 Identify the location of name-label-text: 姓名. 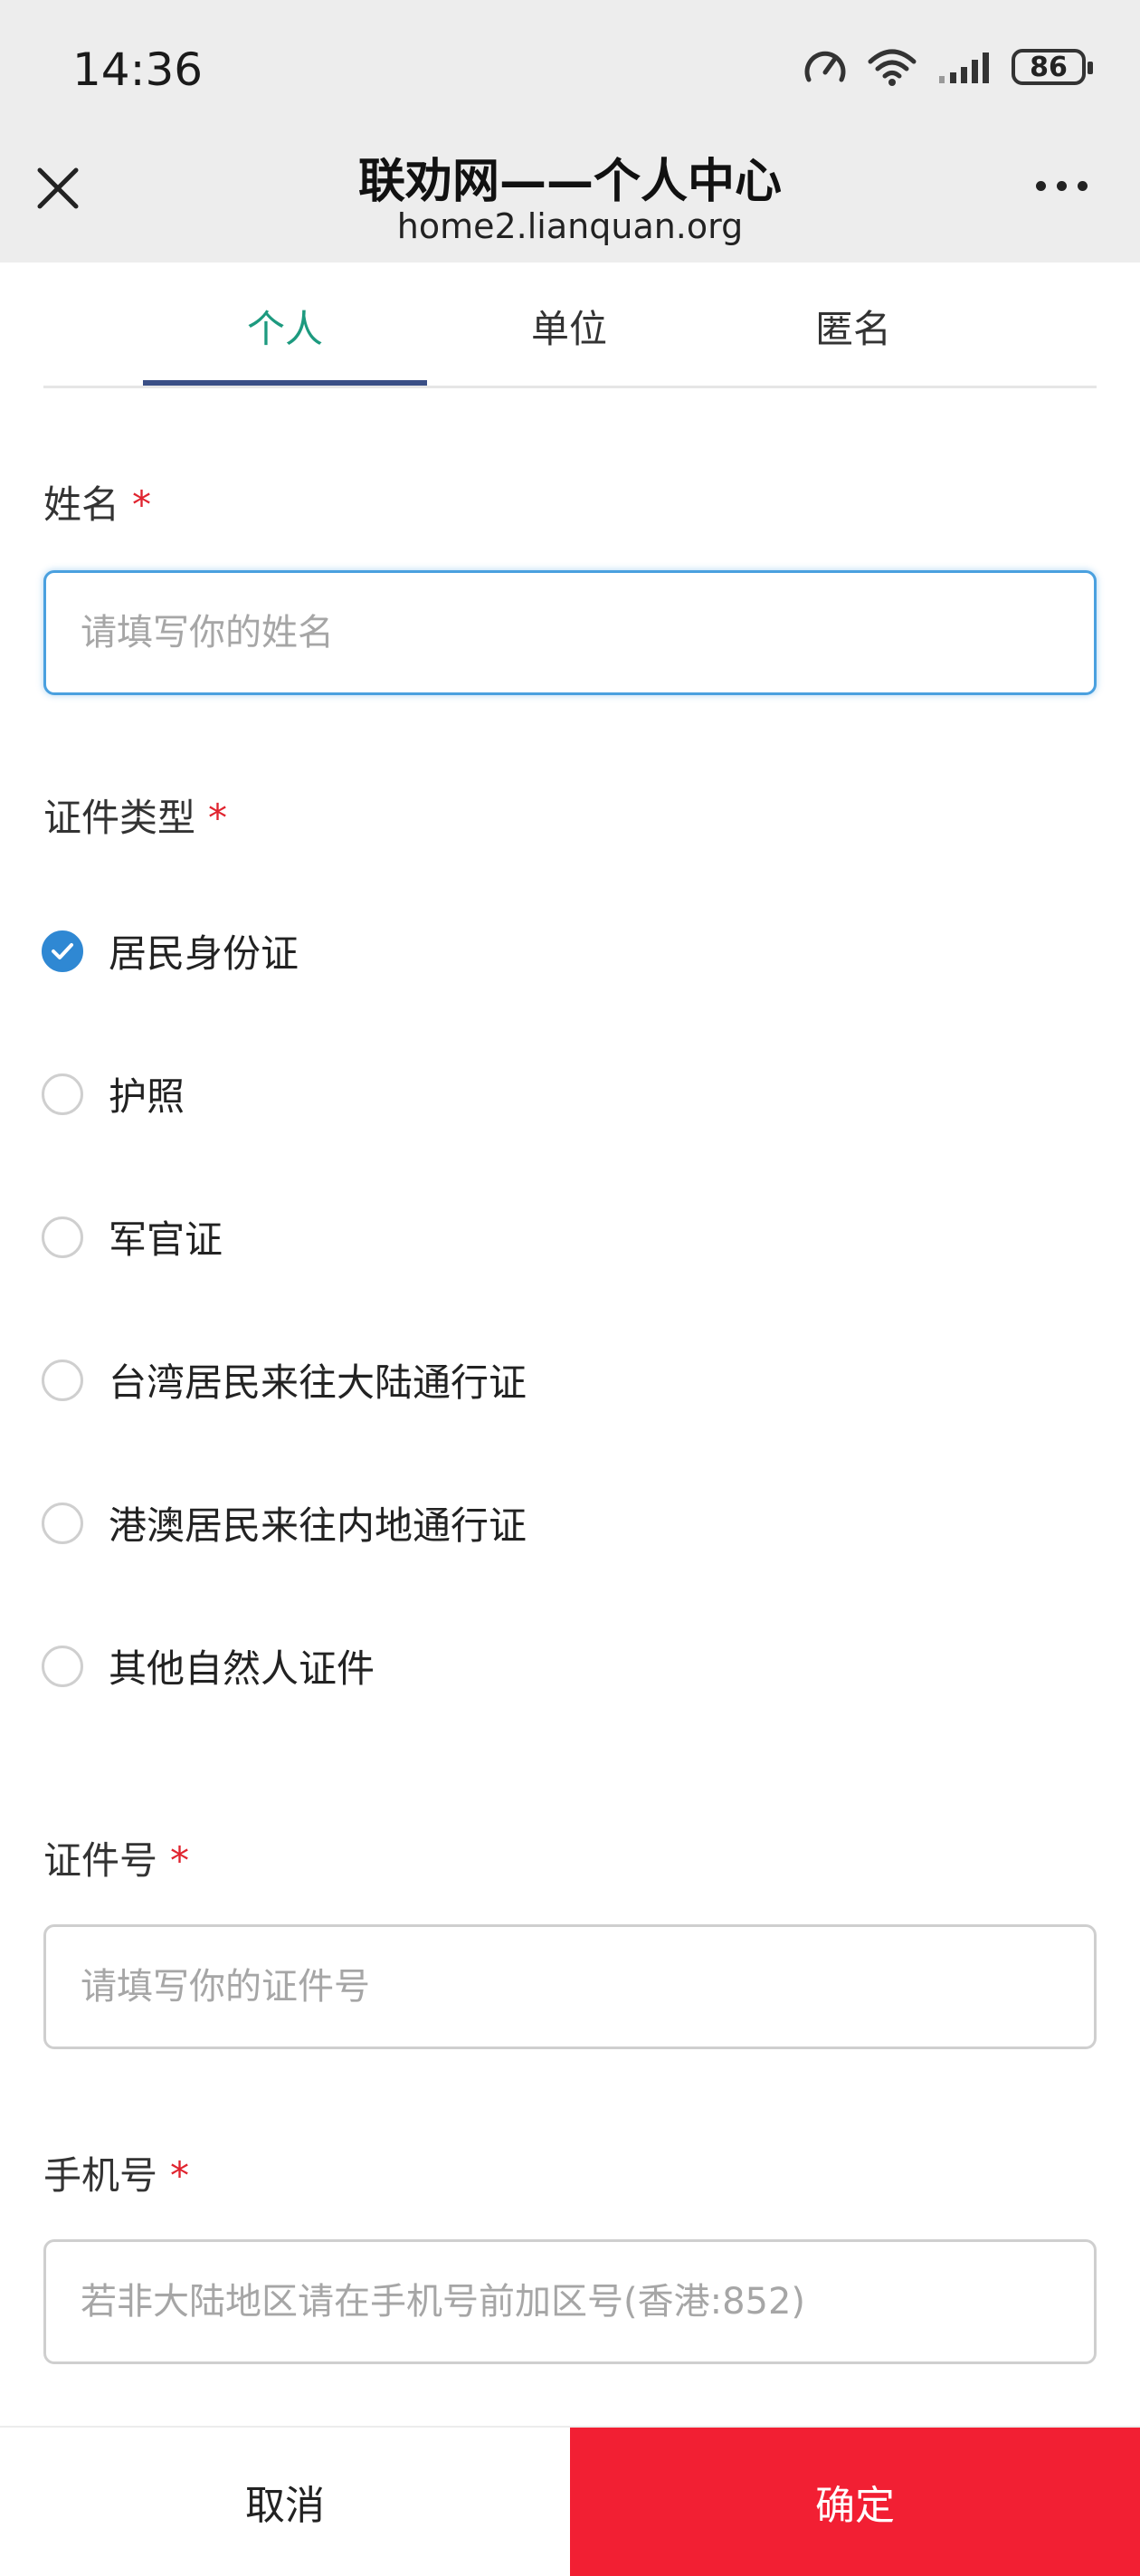
(81, 505).